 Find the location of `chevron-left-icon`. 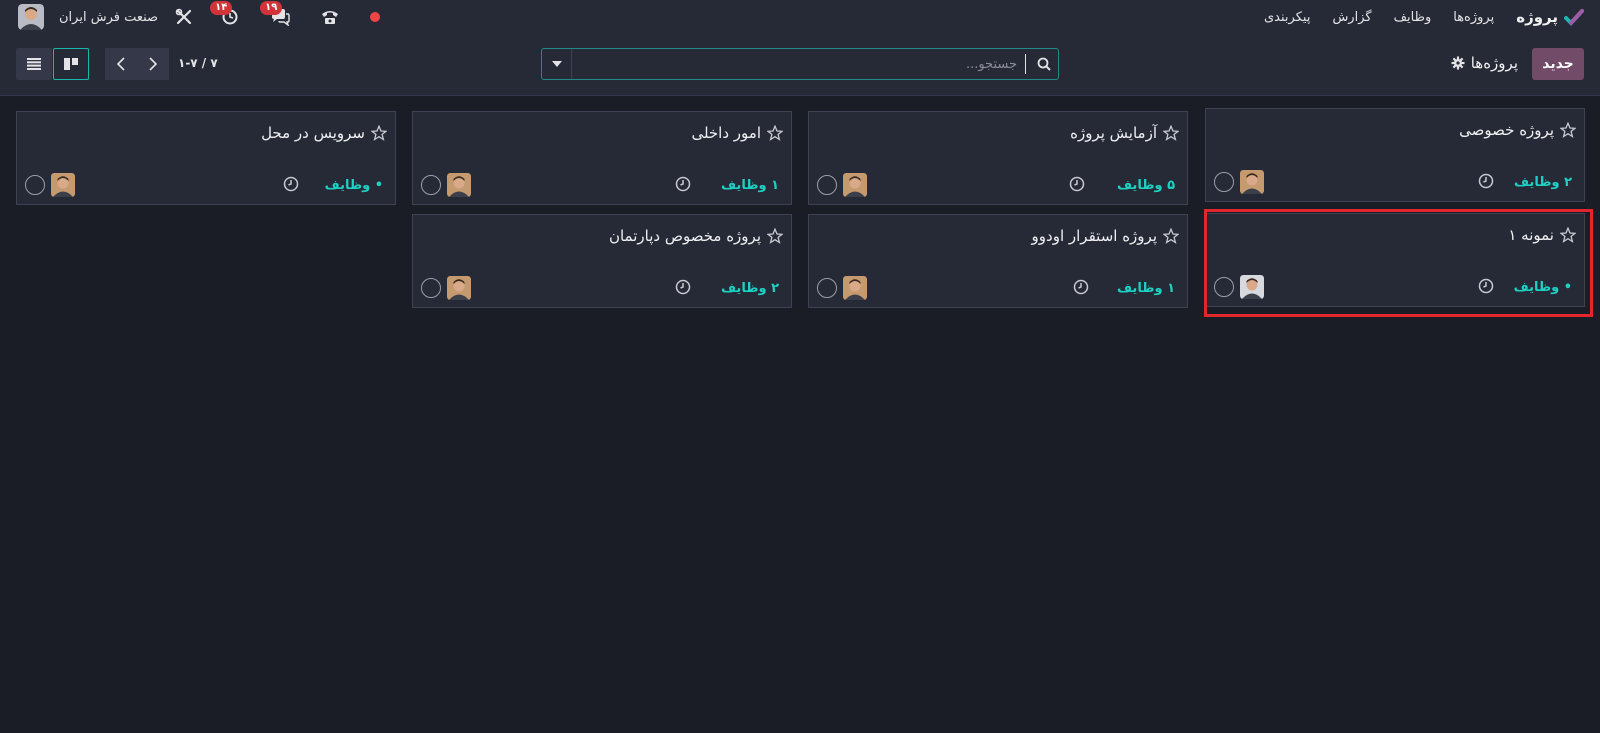

chevron-left-icon is located at coordinates (121, 64).